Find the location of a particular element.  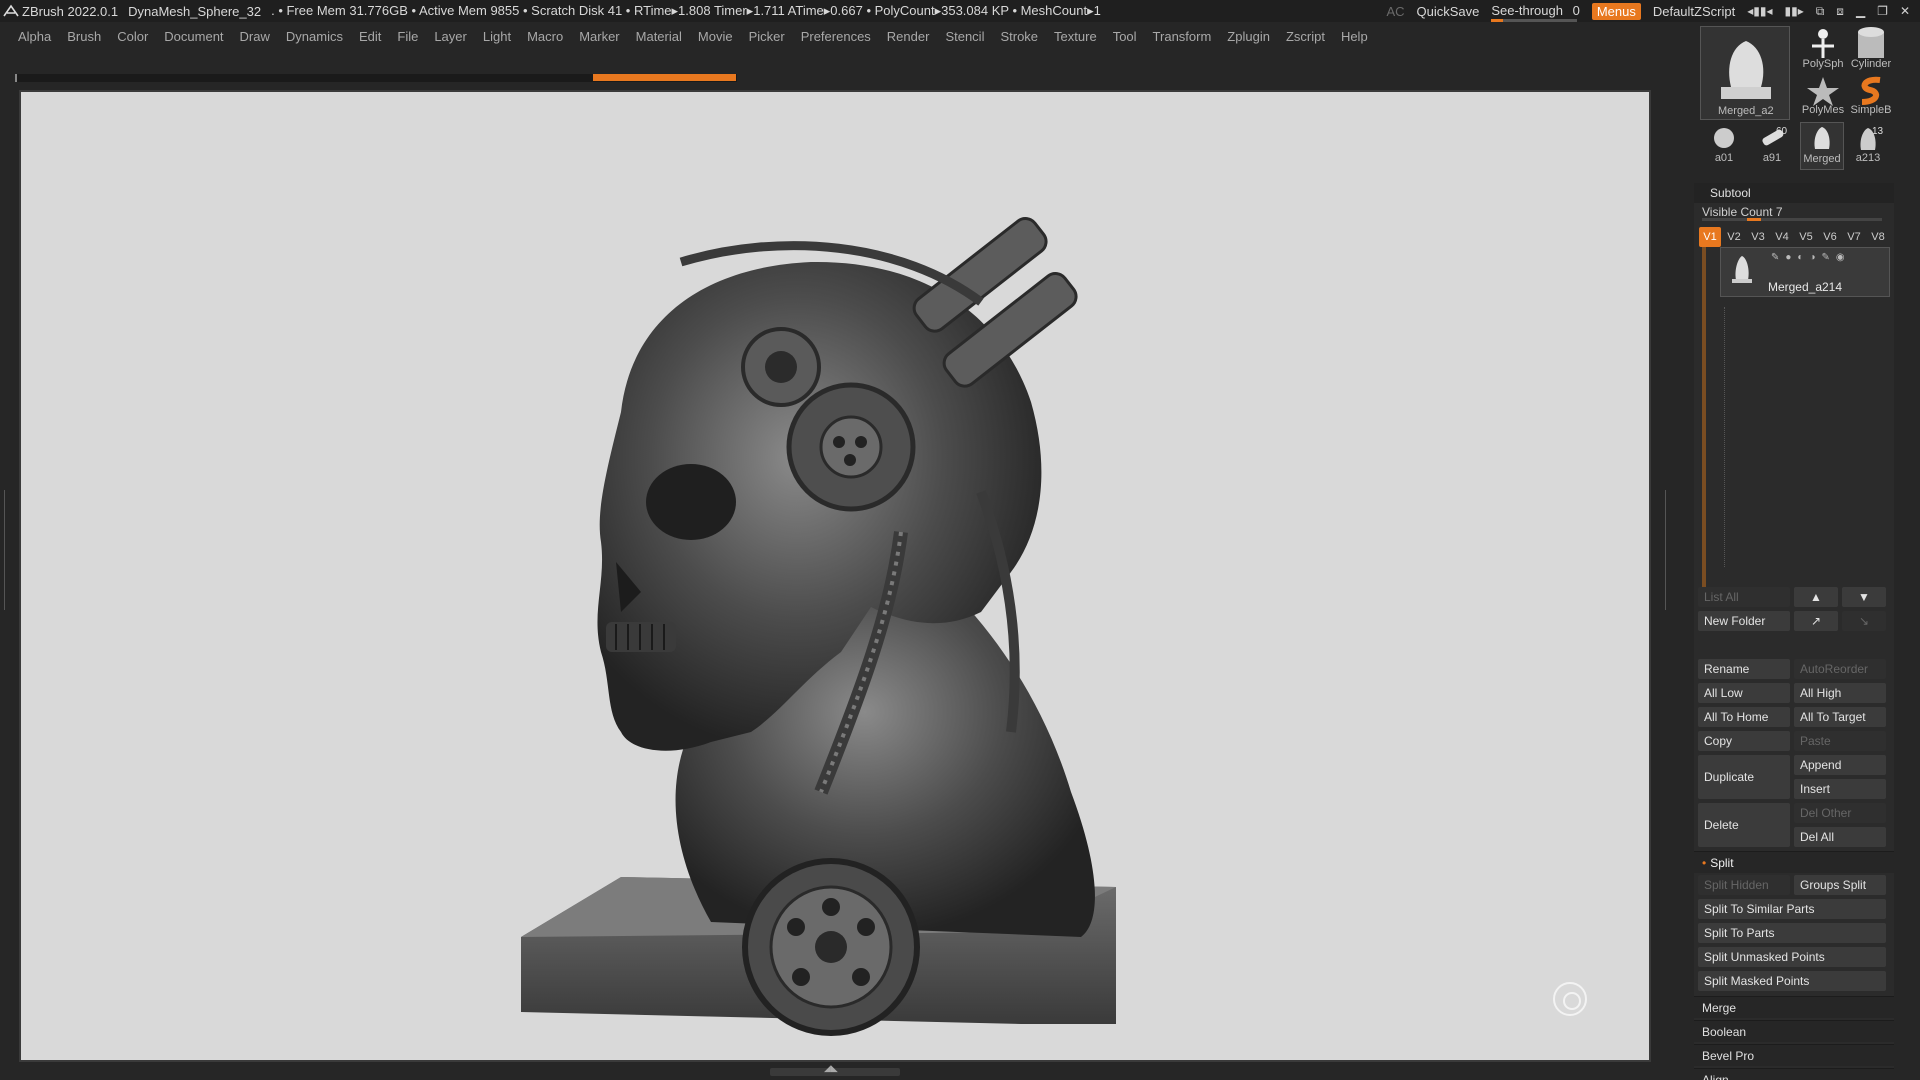

paste-ui-icon: ⧈ is located at coordinates (1840, 11).